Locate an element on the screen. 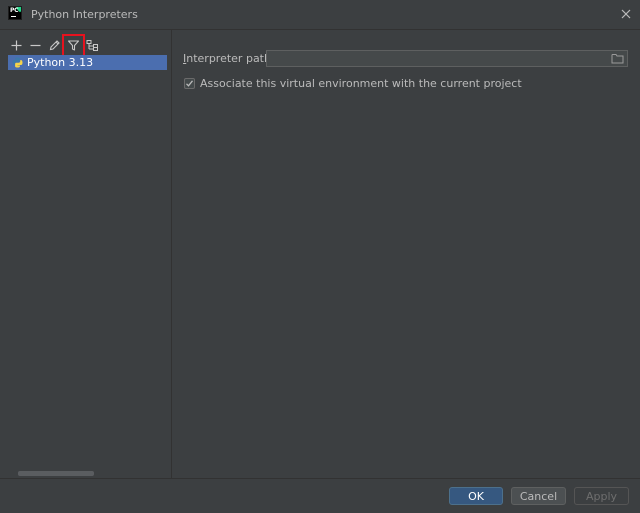 The image size is (640, 513). close-button is located at coordinates (626, 14).